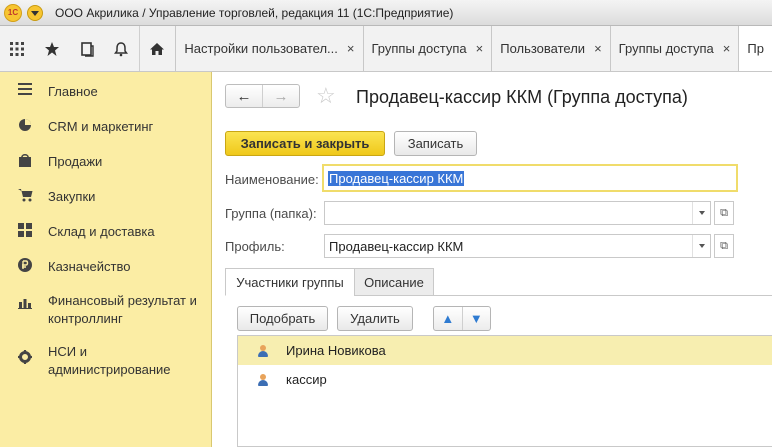 Image resolution: width=772 pixels, height=447 pixels. What do you see at coordinates (17, 48) in the screenshot?
I see `apps-grid-icon` at bounding box center [17, 48].